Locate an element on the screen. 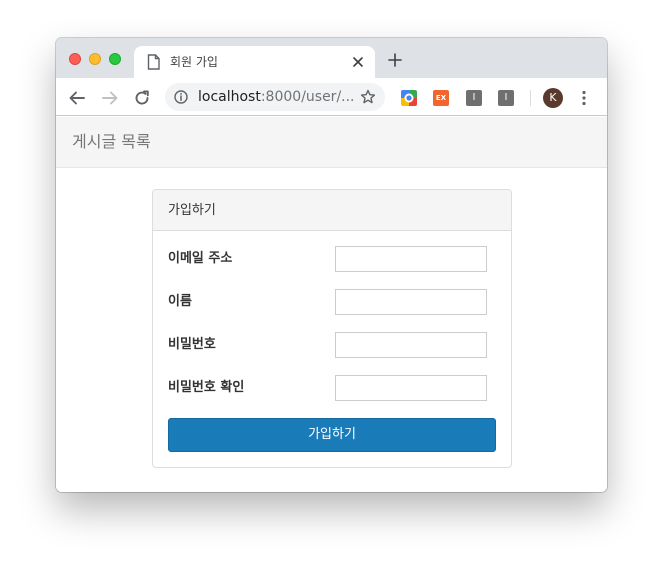 This screenshot has height=567, width=663. tab-strip: 회원 가입 is located at coordinates (331, 58).